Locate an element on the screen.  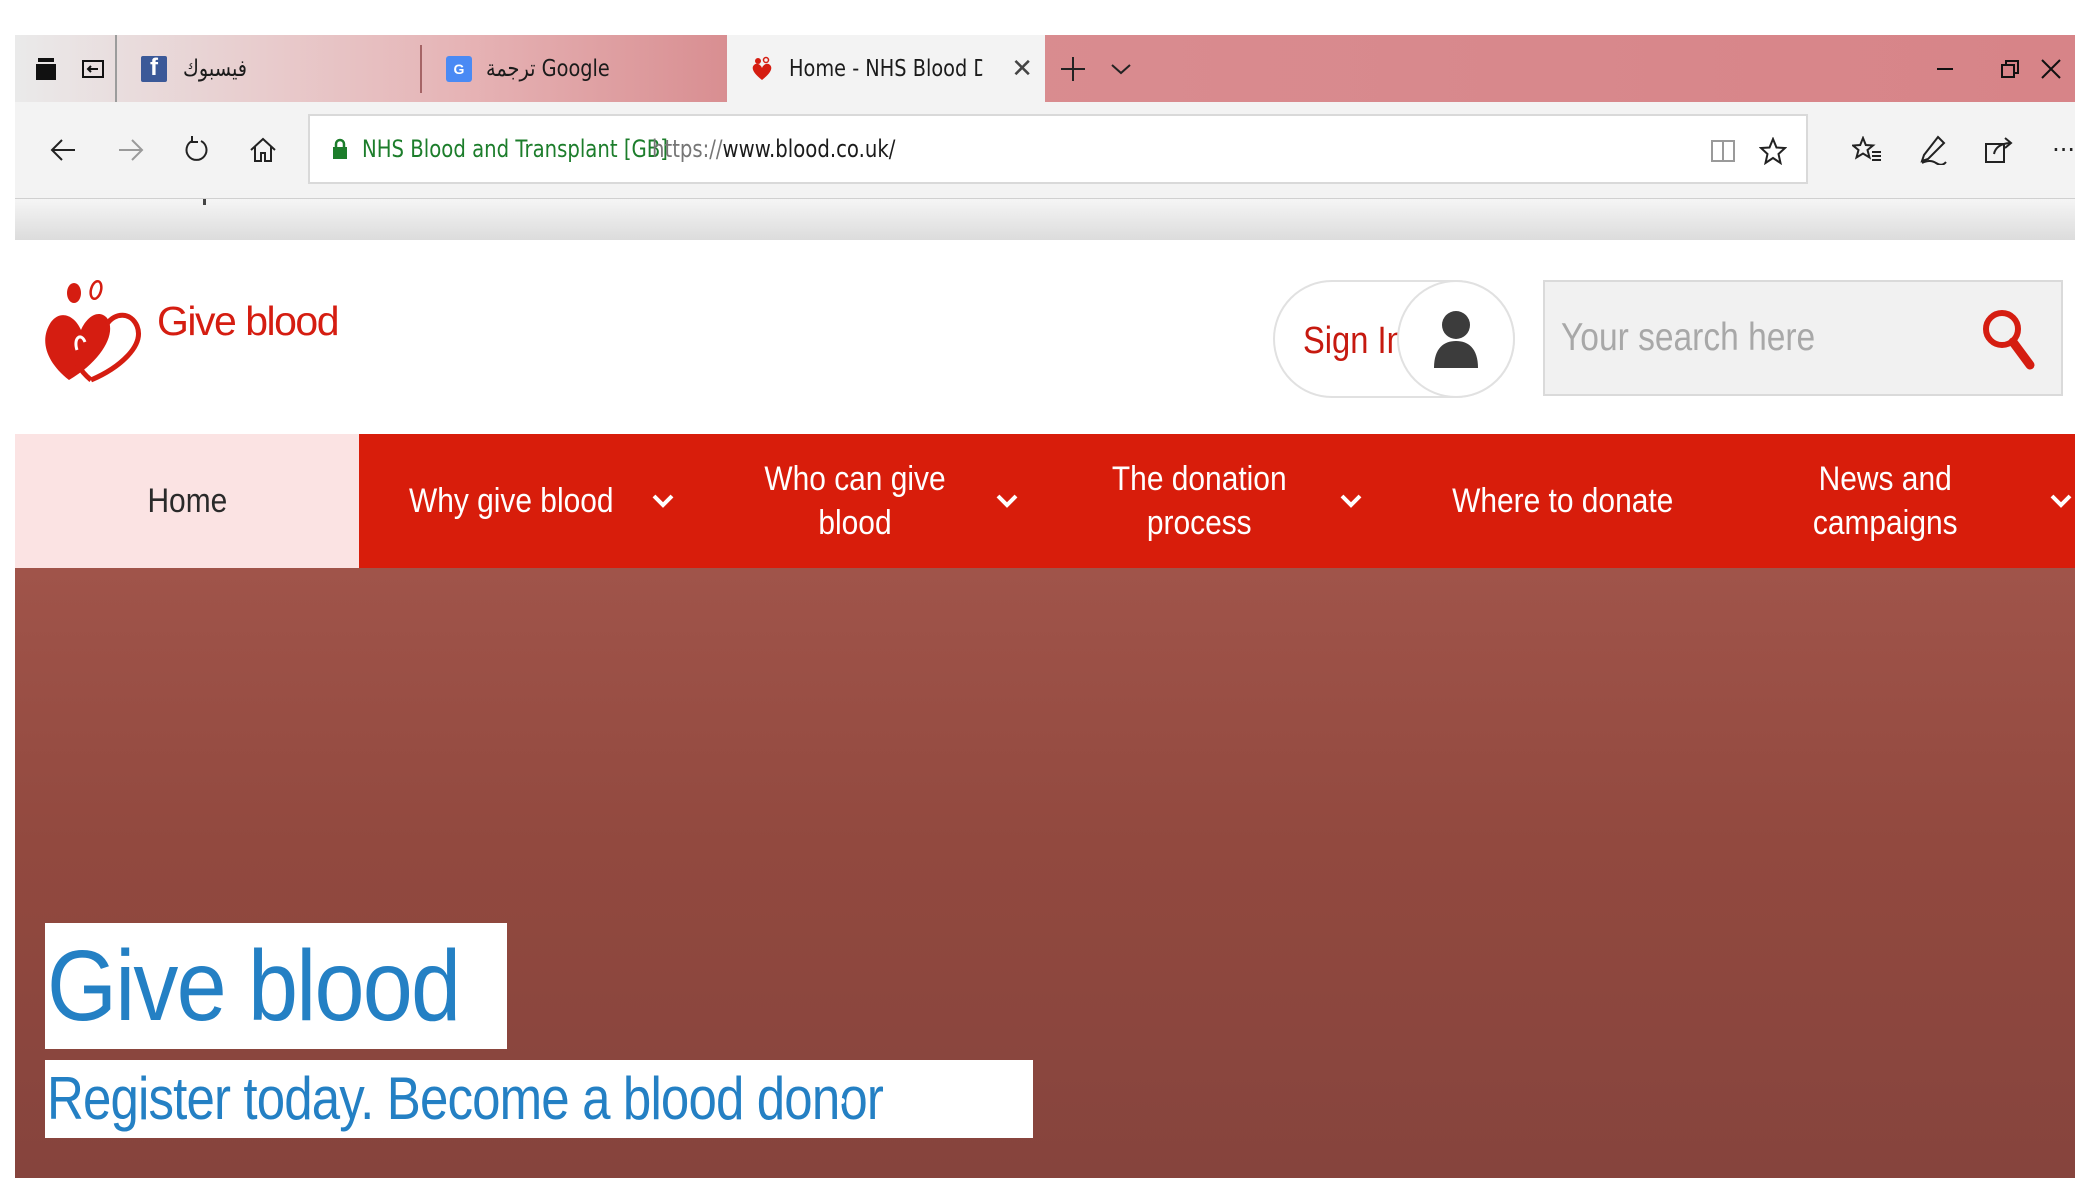
nav-who-can-give-blood: Who can give blood is located at coordinates (875, 501).